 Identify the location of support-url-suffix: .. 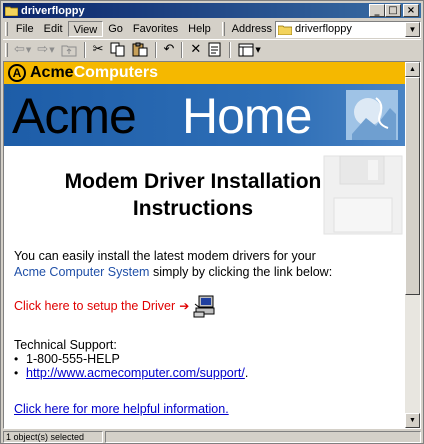
(246, 373).